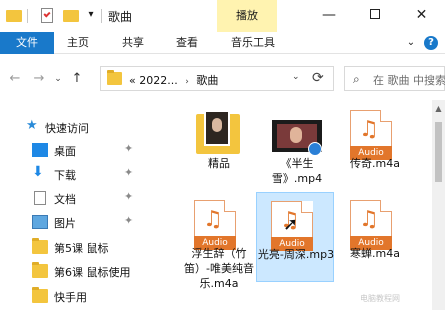 The height and width of the screenshot is (310, 445). What do you see at coordinates (217, 128) in the screenshot?
I see `photo-thumbnail` at bounding box center [217, 128].